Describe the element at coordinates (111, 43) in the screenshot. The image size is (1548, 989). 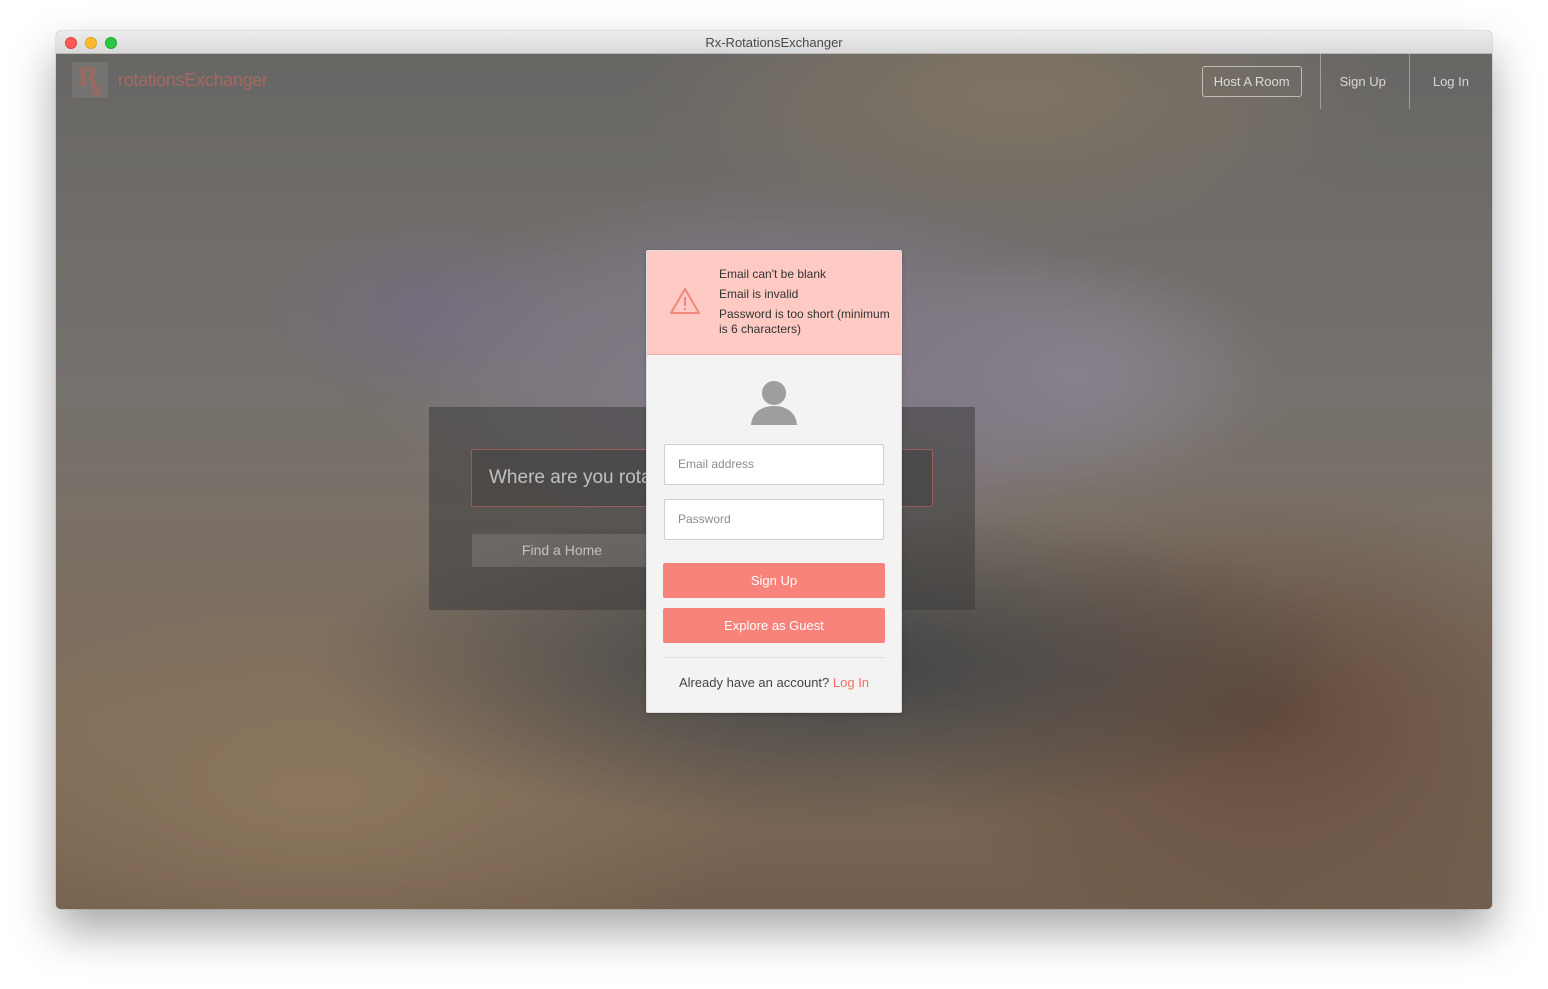
I see `maximize-window-button` at that location.